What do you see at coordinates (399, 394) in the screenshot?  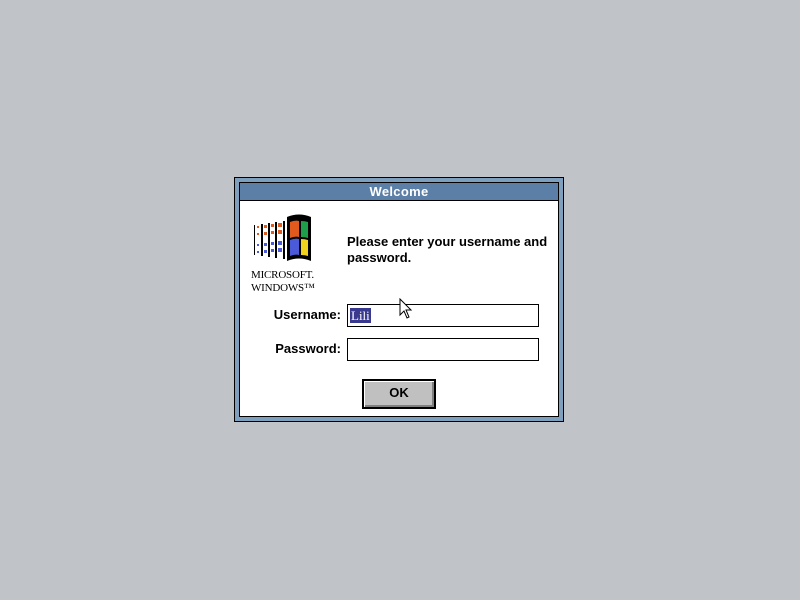 I see `ok-button: OK` at bounding box center [399, 394].